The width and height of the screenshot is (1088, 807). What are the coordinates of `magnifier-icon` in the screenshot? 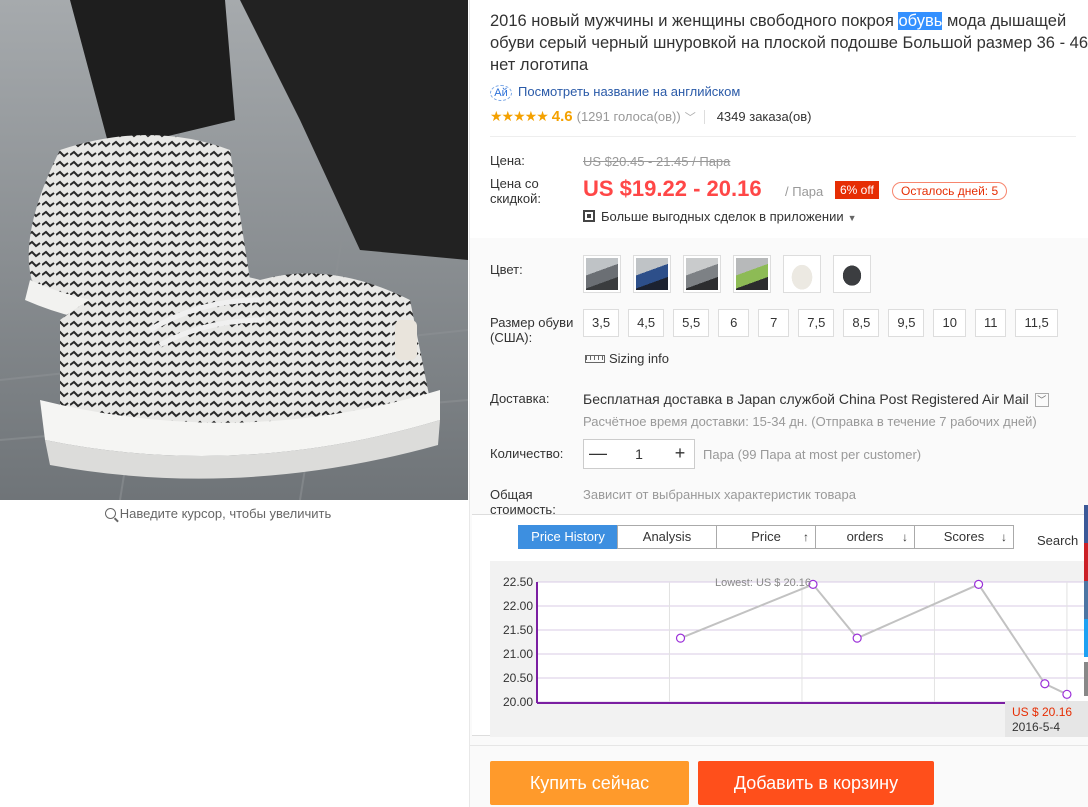 It's located at (110, 513).